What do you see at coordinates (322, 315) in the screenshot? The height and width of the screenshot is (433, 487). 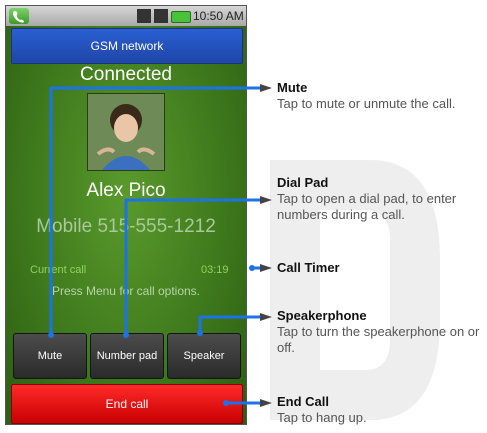 I see `annotation-title: Speakerphone` at bounding box center [322, 315].